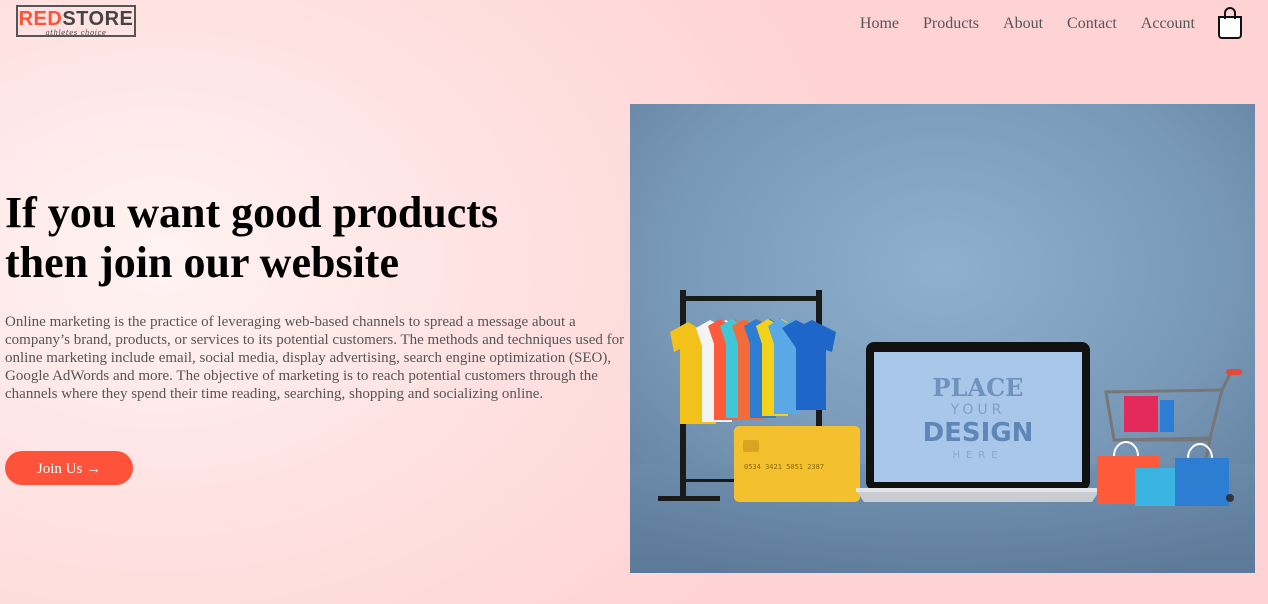  What do you see at coordinates (1092, 24) in the screenshot?
I see `nav-contact: Contact` at bounding box center [1092, 24].